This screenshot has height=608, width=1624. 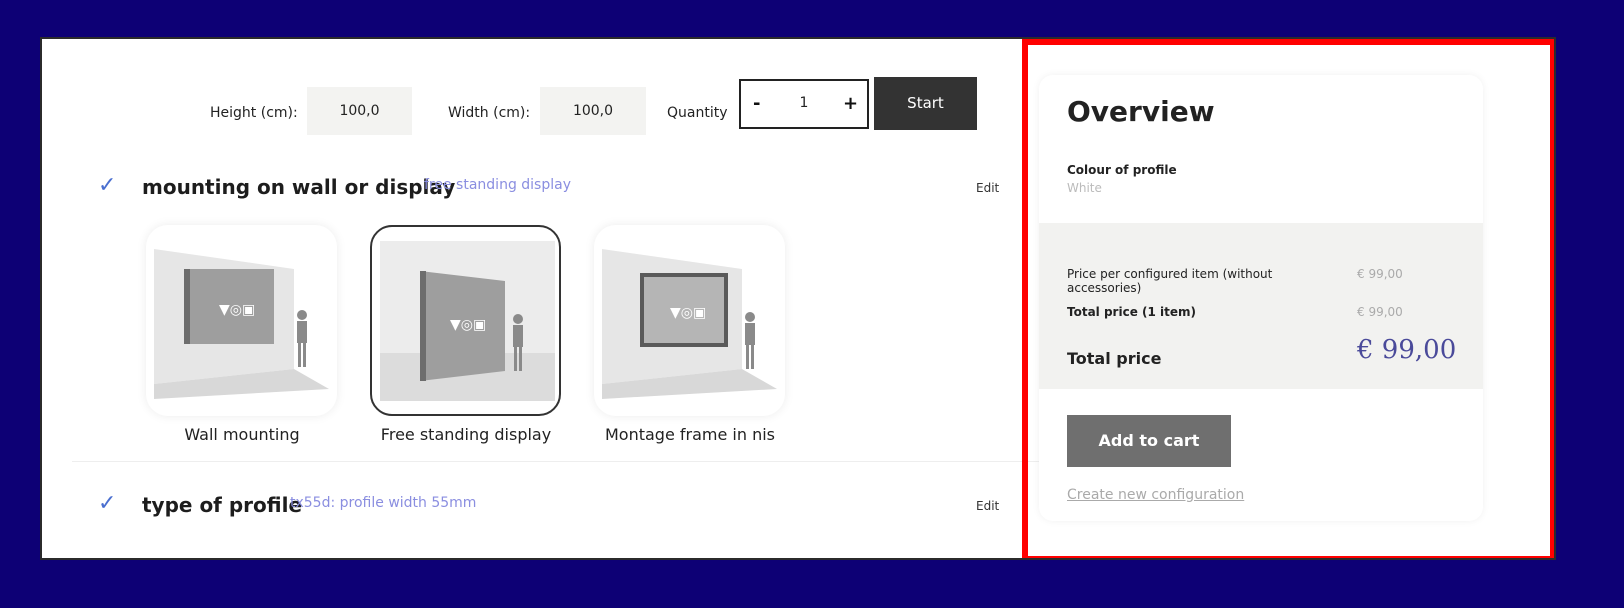 What do you see at coordinates (925, 103) in the screenshot?
I see `start-button: Start` at bounding box center [925, 103].